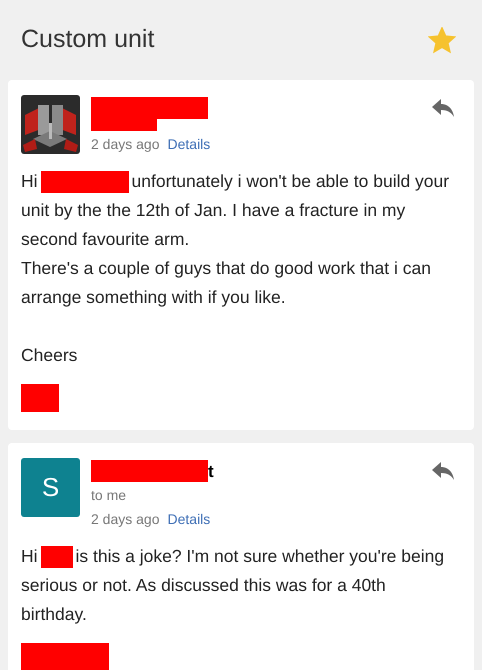  Describe the element at coordinates (226, 283) in the screenshot. I see `message-text: There's a couple of guys that do good work that i can arrange something with if you like.` at that location.